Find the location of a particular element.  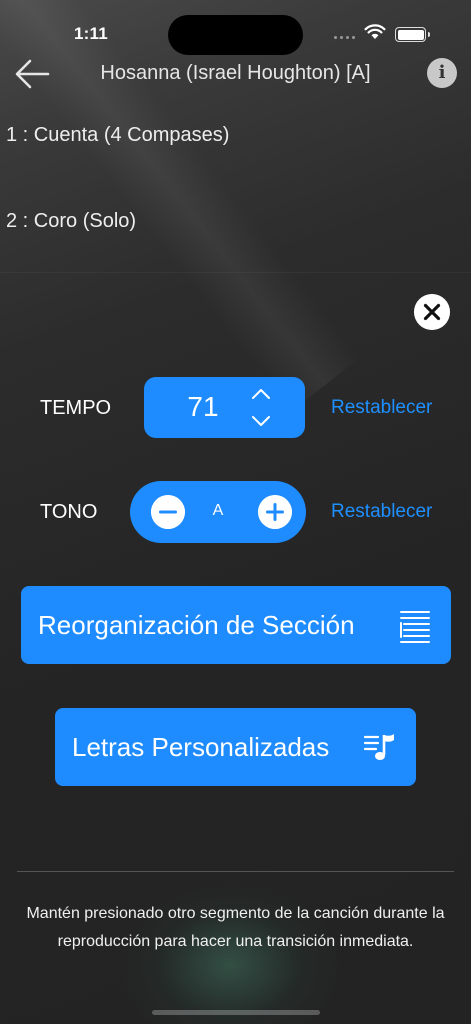

tempo-label: TEMPO is located at coordinates (76, 408).